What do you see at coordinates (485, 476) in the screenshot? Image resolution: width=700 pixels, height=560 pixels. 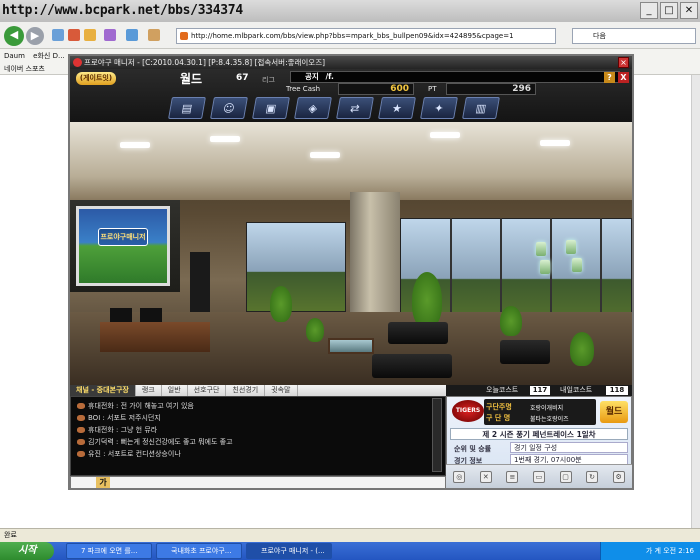 I see `tools-icon: ✕` at bounding box center [485, 476].